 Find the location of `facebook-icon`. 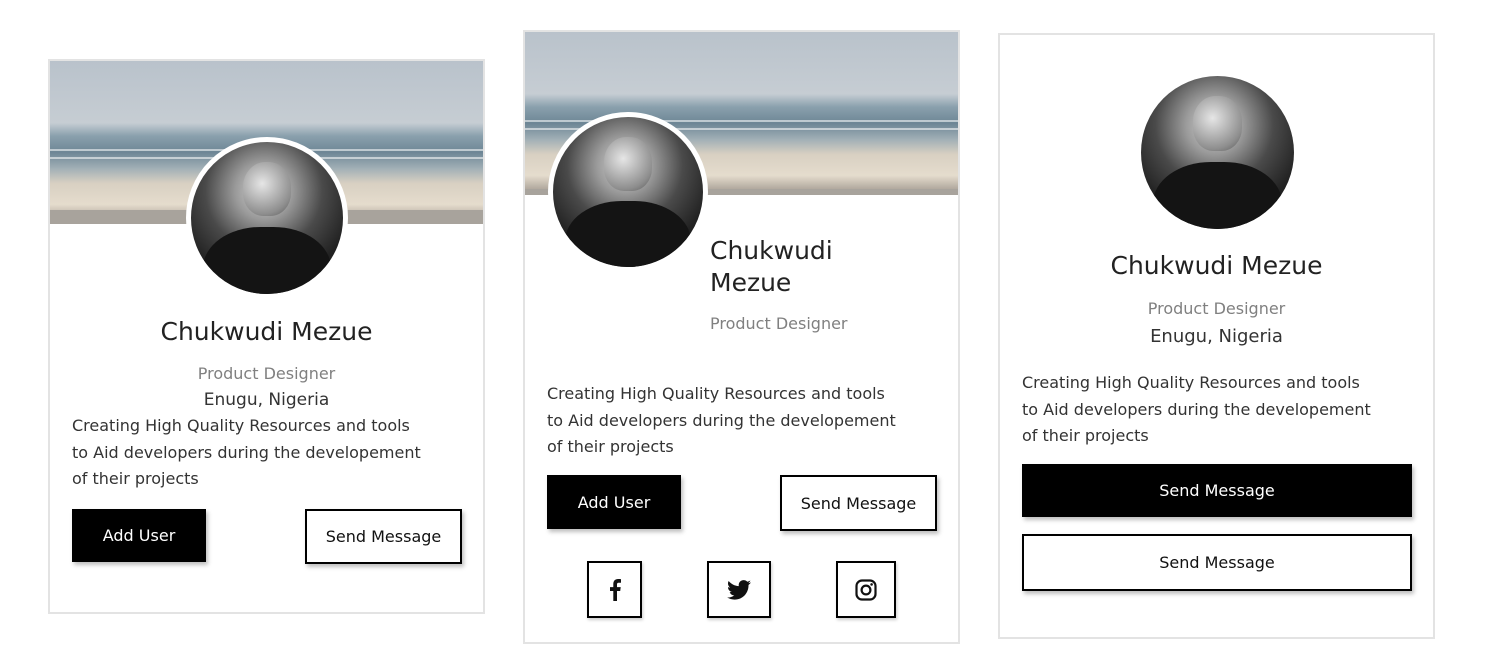

facebook-icon is located at coordinates (615, 589).